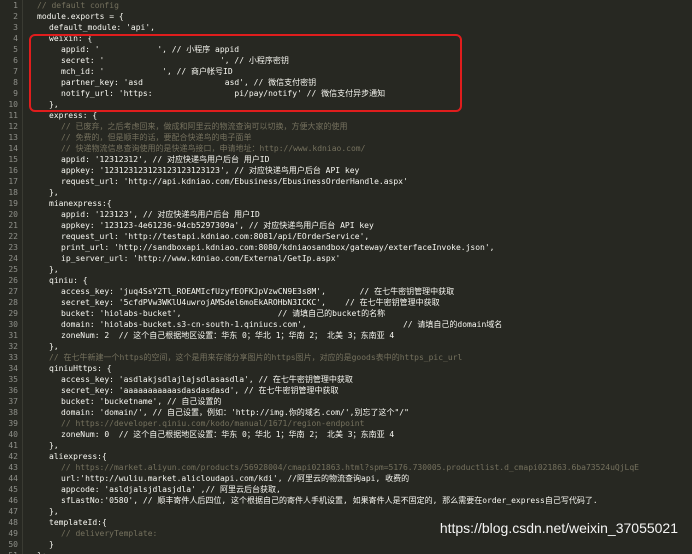 This screenshot has width=692, height=554. I want to click on line-number: 34, so click(13, 368).